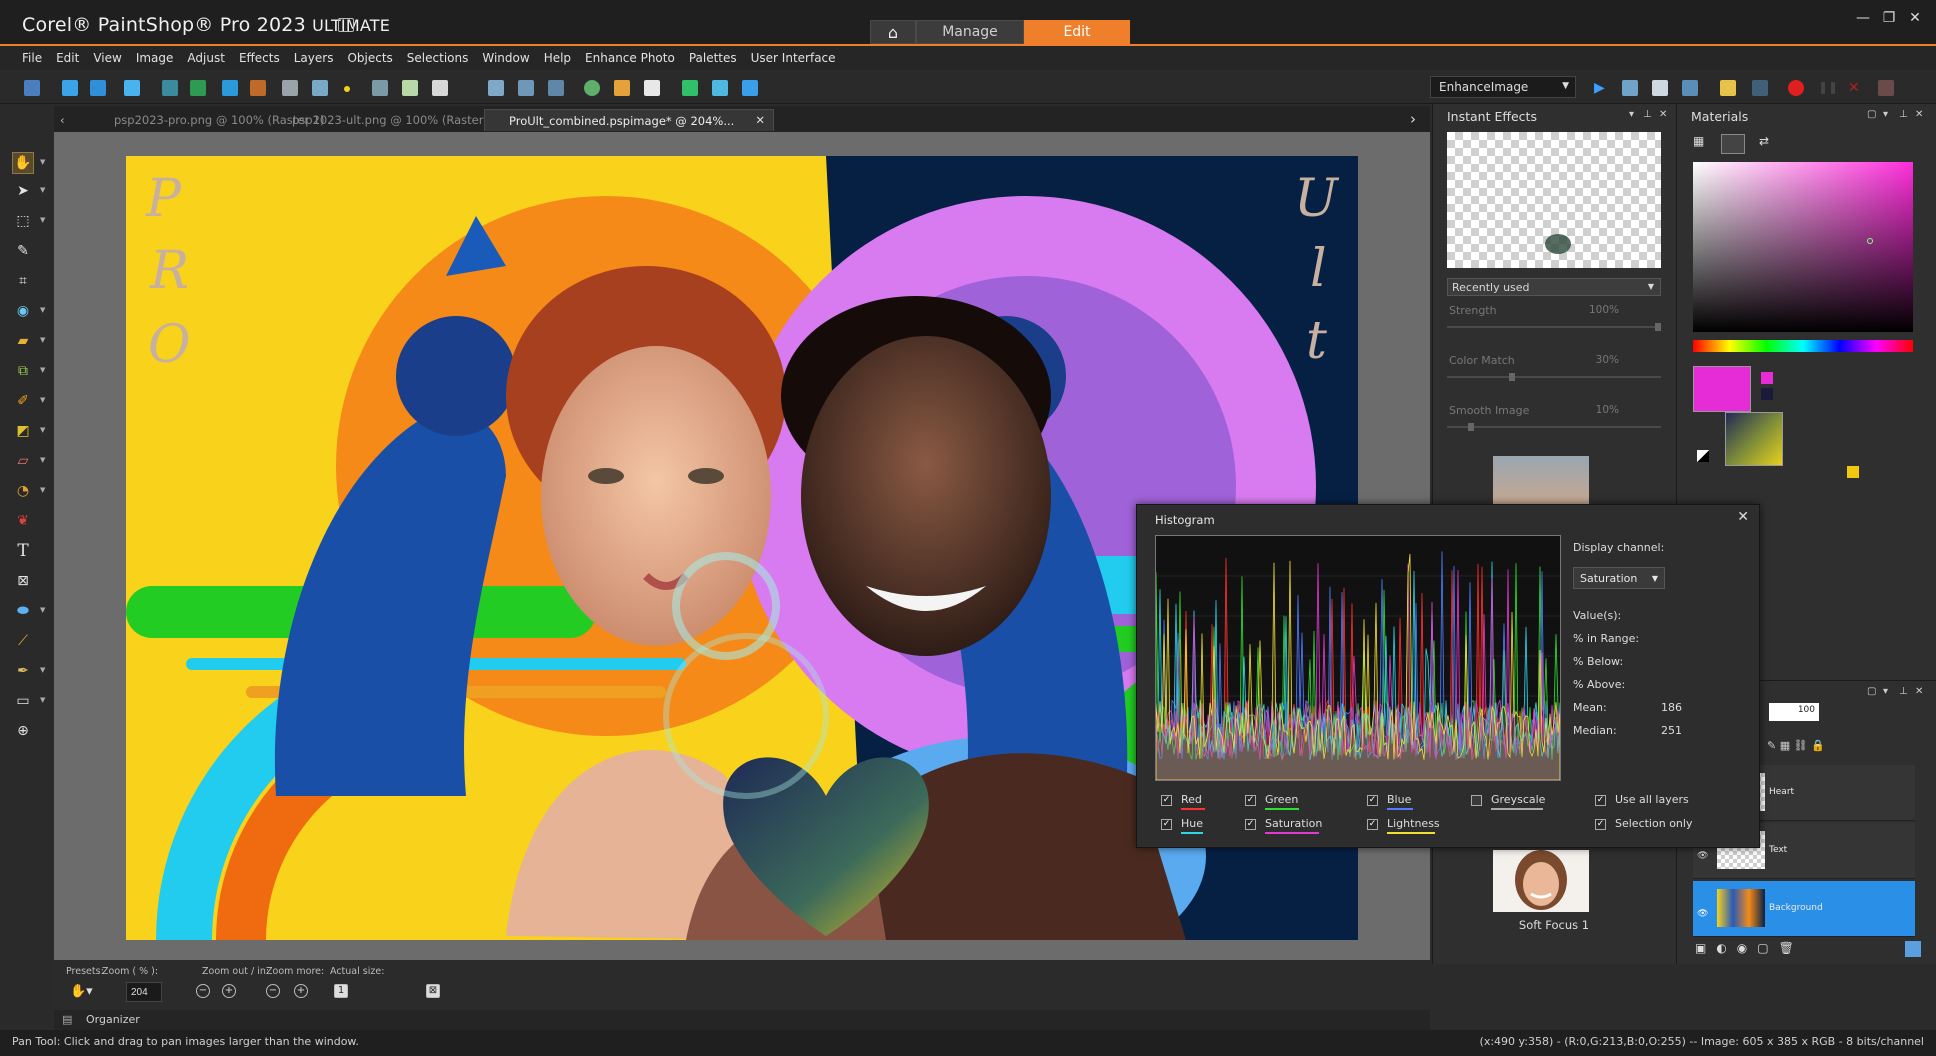 This screenshot has width=1936, height=1056. What do you see at coordinates (23, 491) in the screenshot?
I see `flood-fill-tool-icon: ◔` at bounding box center [23, 491].